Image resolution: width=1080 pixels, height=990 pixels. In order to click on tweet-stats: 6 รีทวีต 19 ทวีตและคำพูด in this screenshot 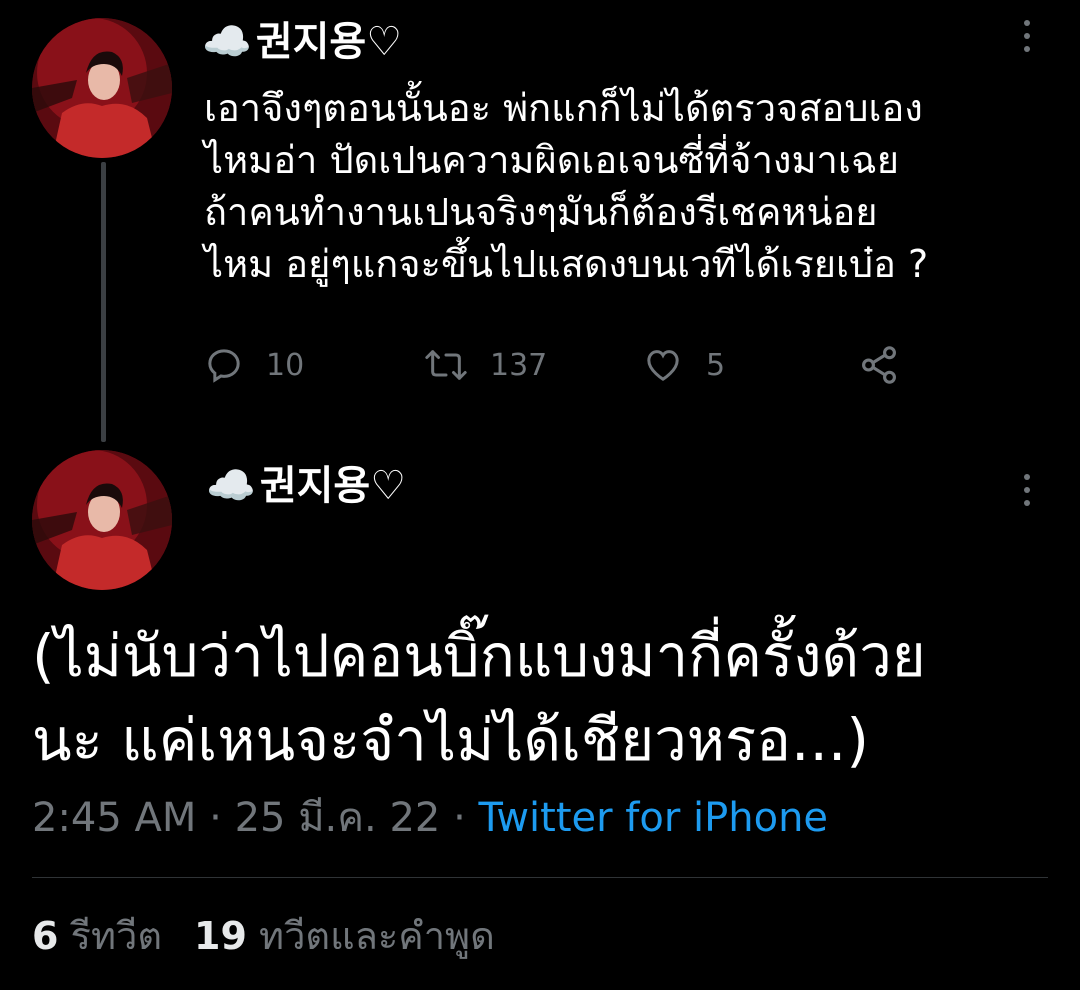, I will do `click(263, 936)`.